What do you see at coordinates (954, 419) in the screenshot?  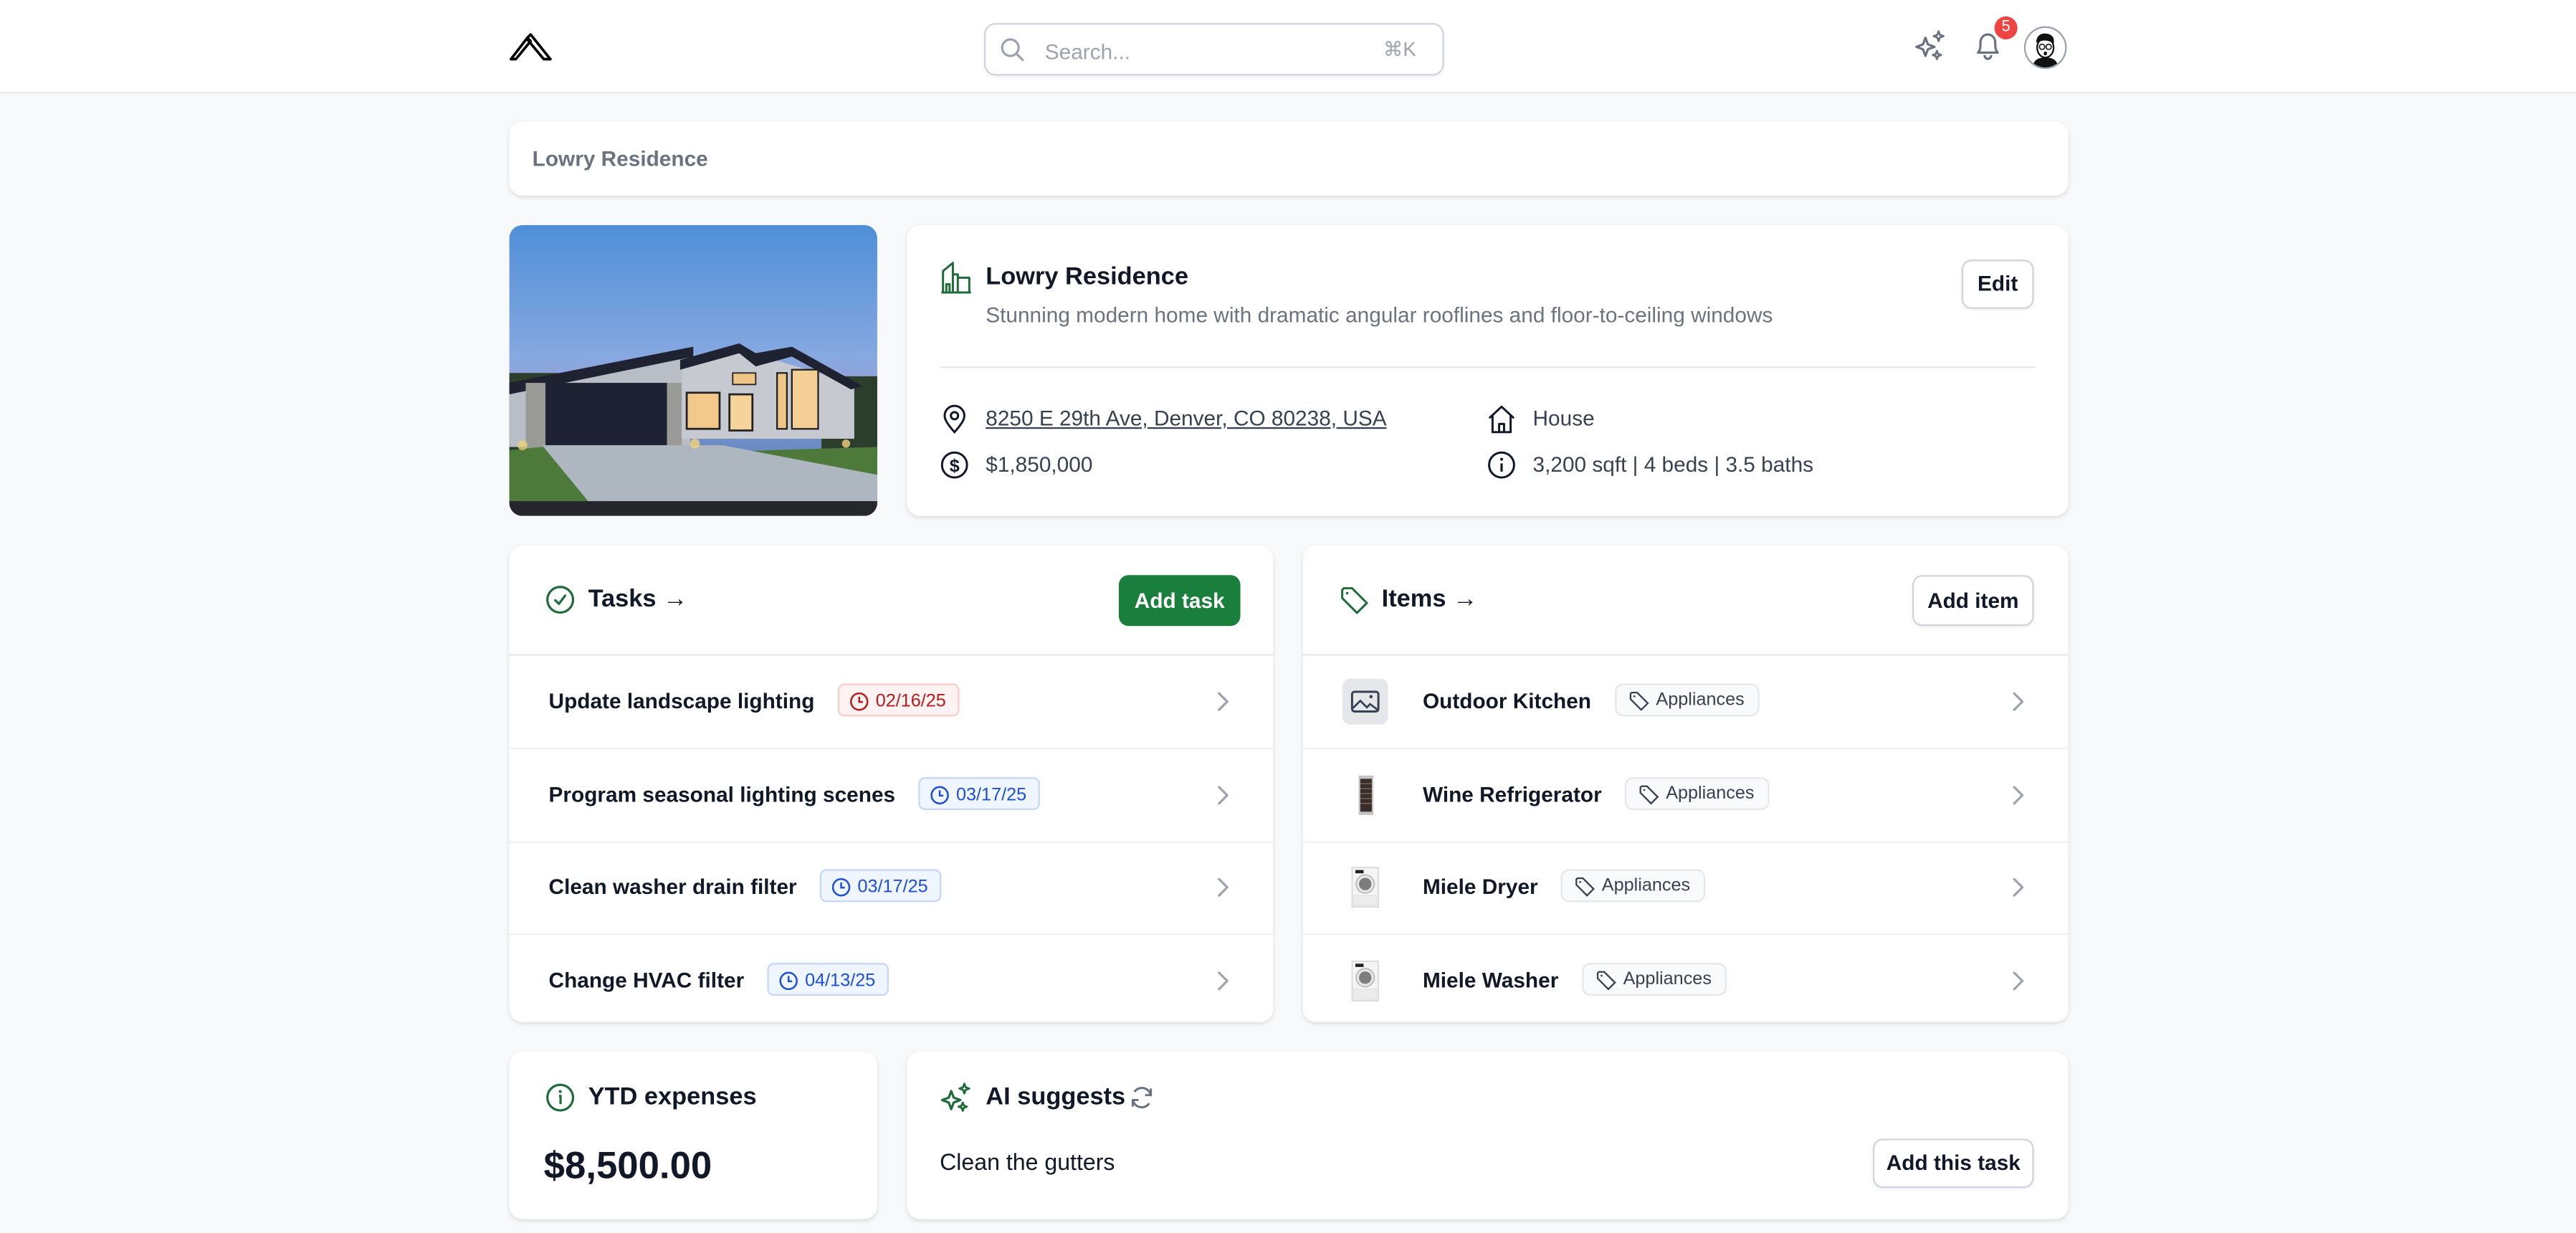 I see `map-pin-icon` at bounding box center [954, 419].